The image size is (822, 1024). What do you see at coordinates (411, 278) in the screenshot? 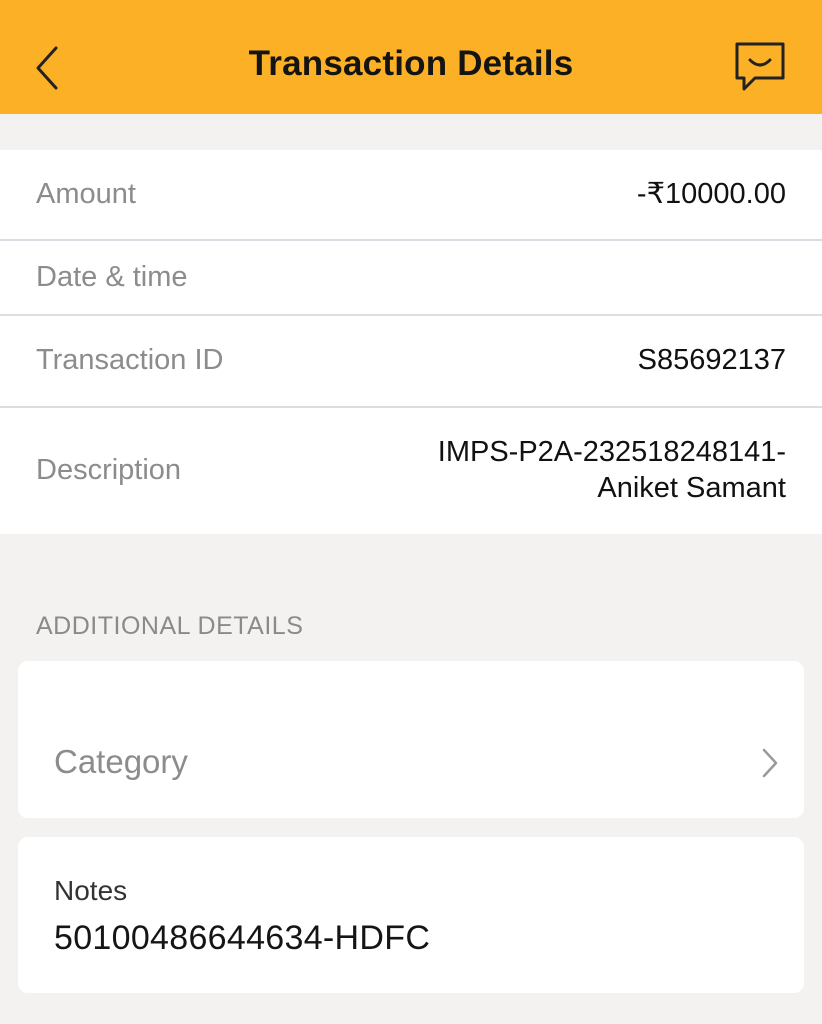
I see `datetime-row: Date & time` at bounding box center [411, 278].